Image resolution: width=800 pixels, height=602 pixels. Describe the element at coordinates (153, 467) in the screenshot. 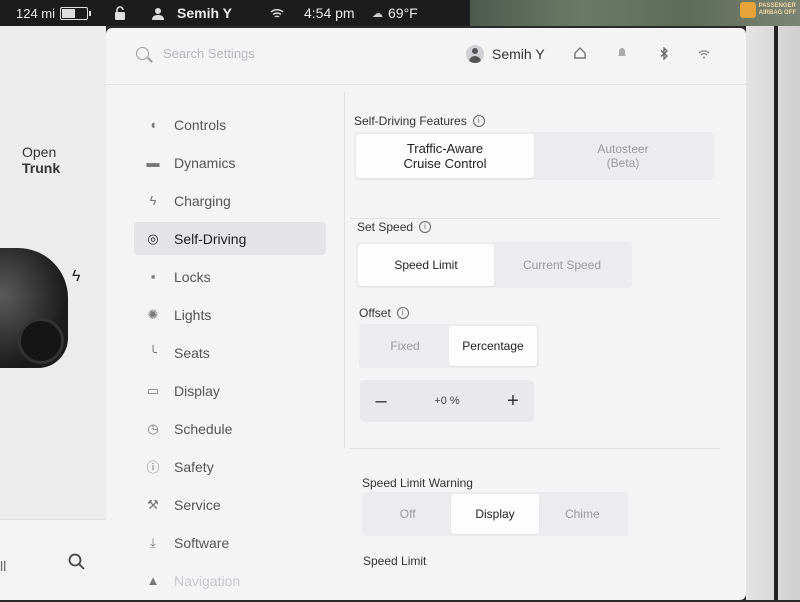

I see `safety-icon: ⓘ` at that location.